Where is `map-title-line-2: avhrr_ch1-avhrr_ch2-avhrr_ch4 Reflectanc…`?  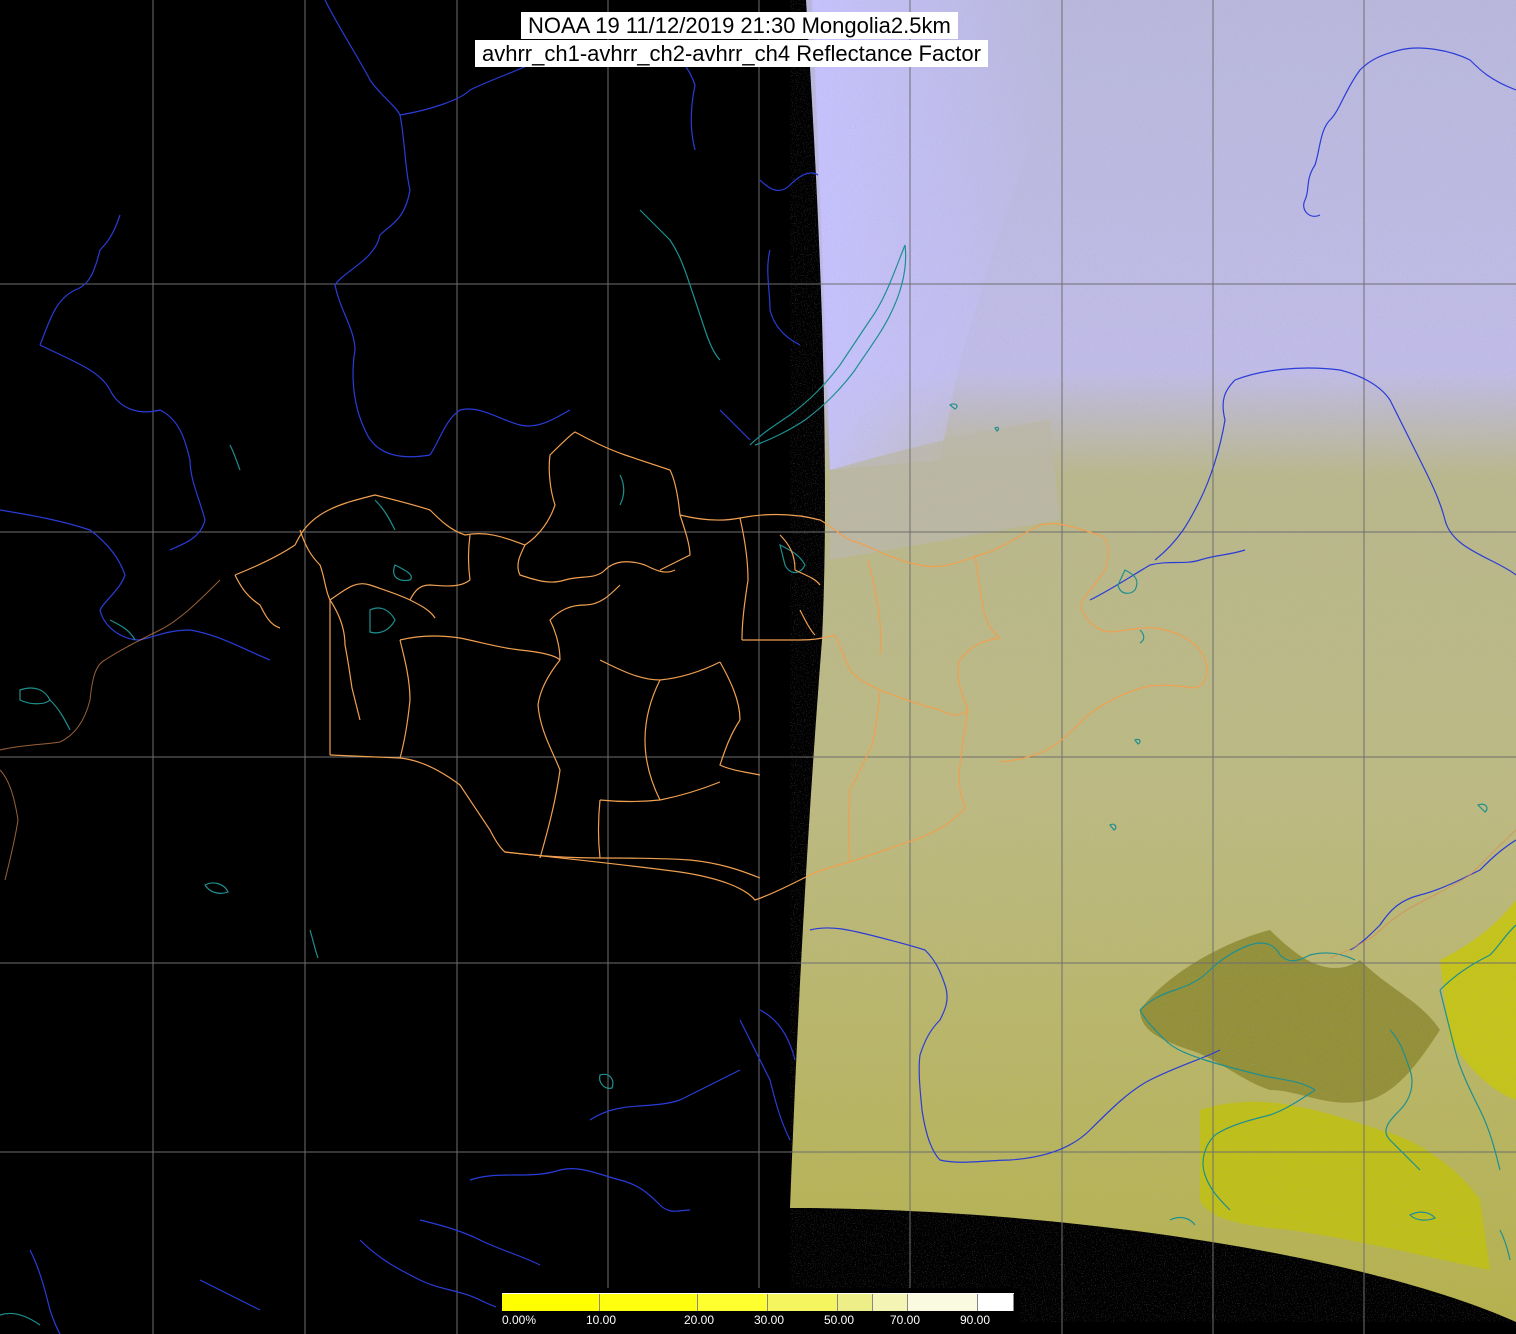
map-title-line-2: avhrr_ch1-avhrr_ch2-avhrr_ch4 Reflectanc… is located at coordinates (731, 53).